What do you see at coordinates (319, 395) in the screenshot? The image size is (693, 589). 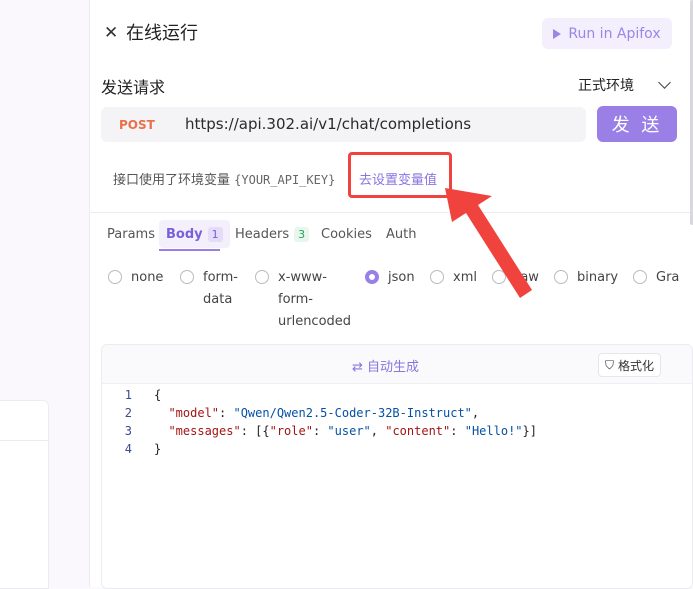 I see `code-line: 1 {` at bounding box center [319, 395].